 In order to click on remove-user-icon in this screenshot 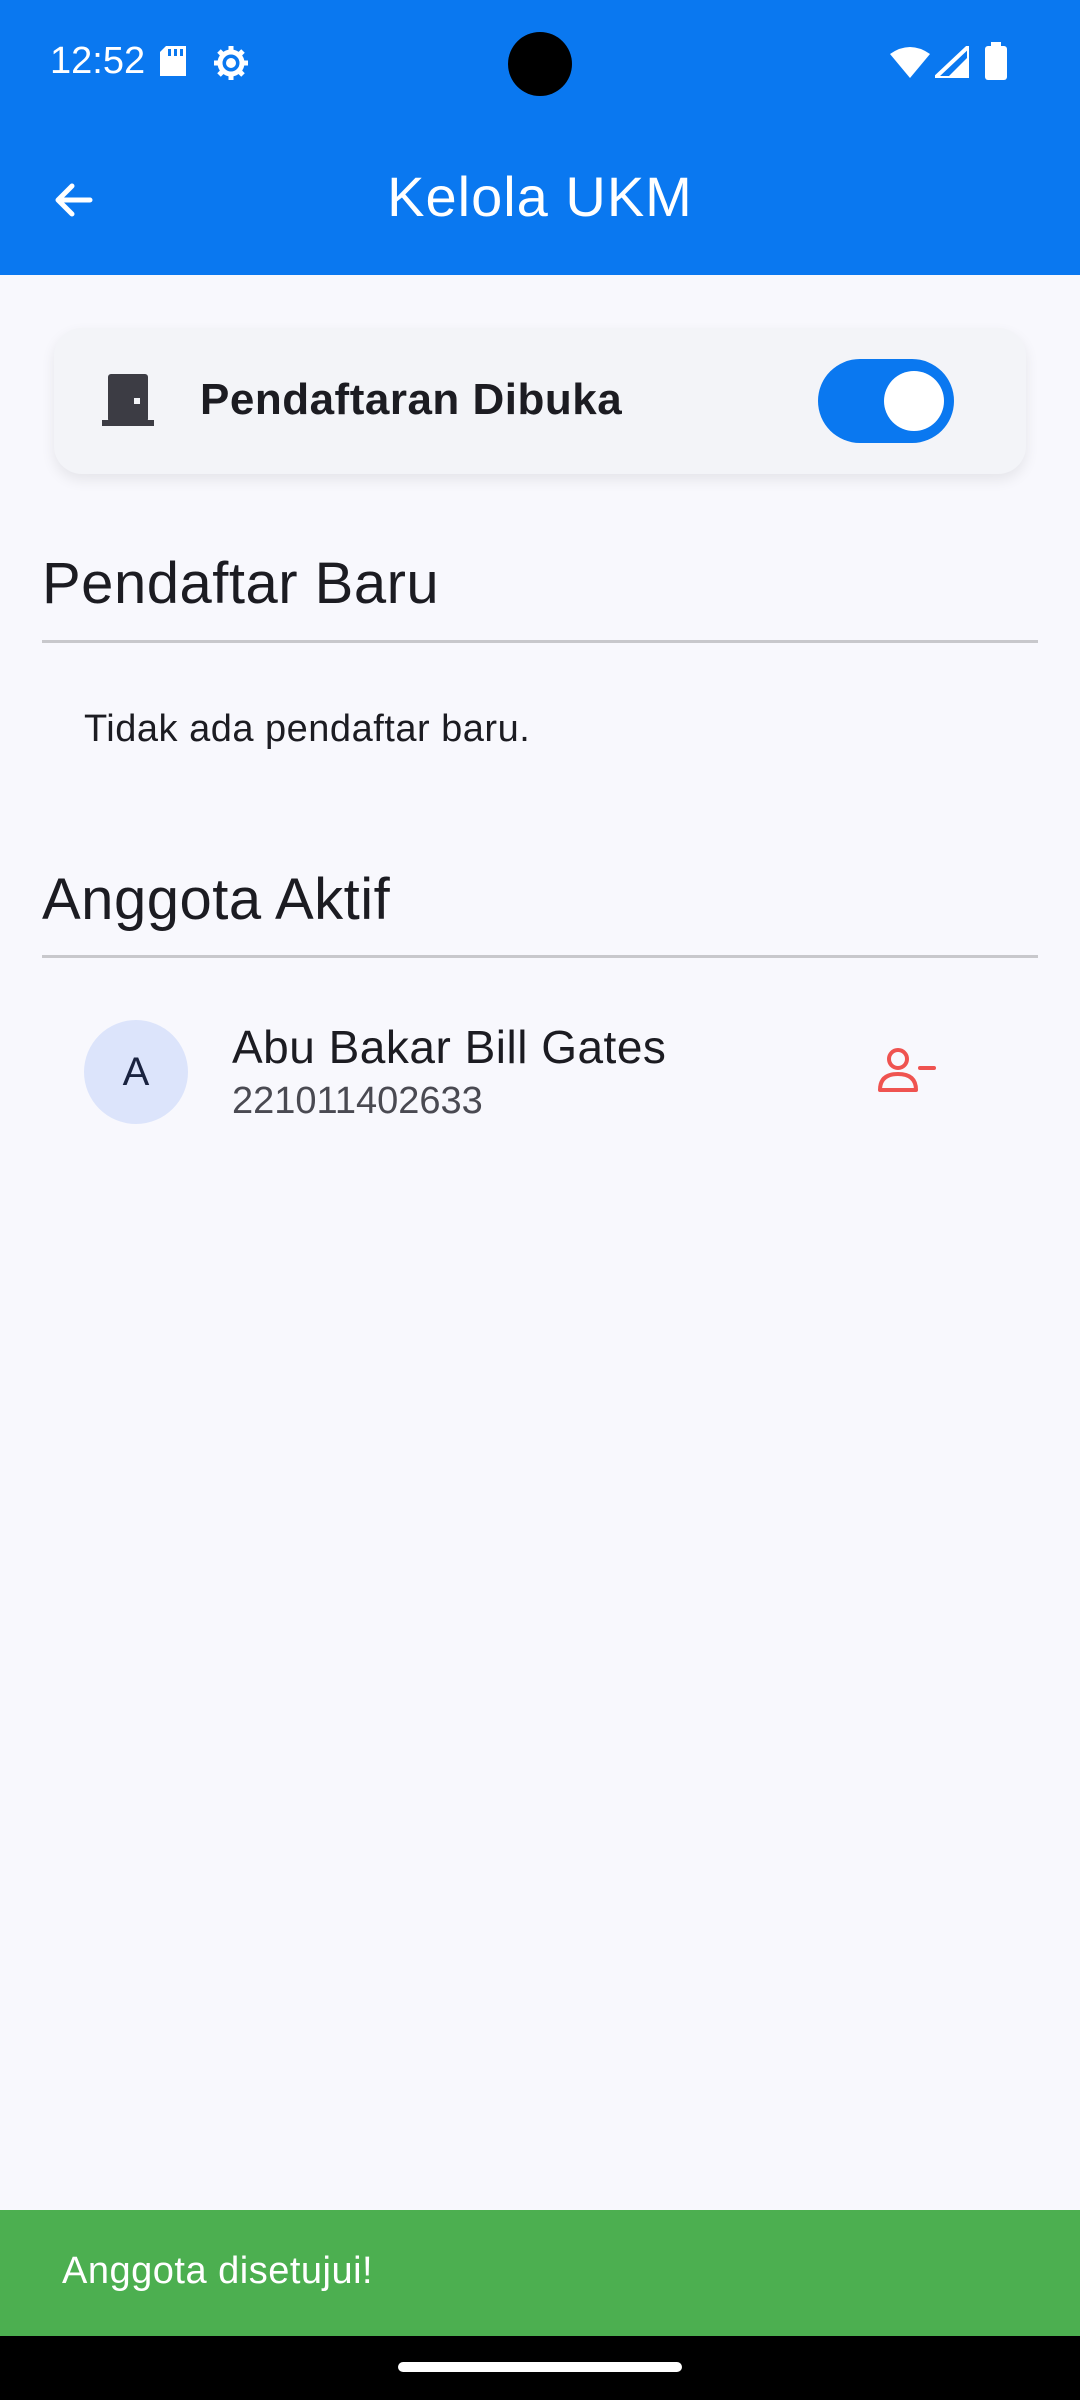, I will do `click(906, 1072)`.